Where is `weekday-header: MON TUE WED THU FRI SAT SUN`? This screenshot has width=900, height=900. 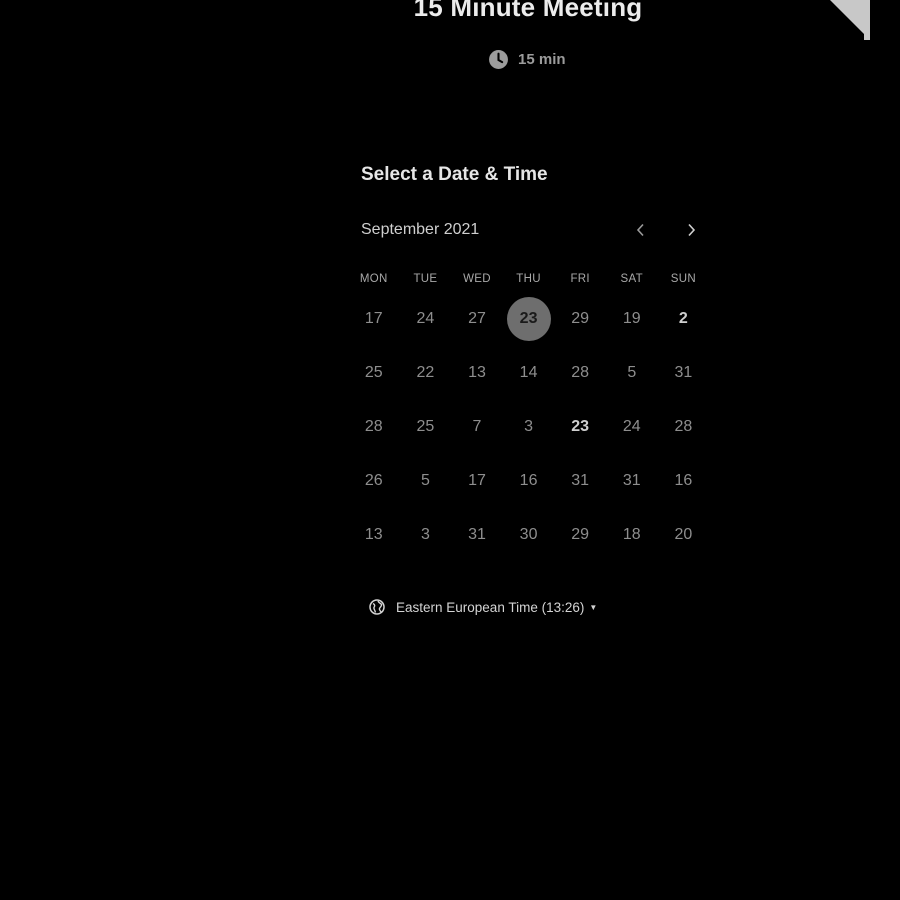 weekday-header: MON TUE WED THU FRI SAT SUN is located at coordinates (528, 279).